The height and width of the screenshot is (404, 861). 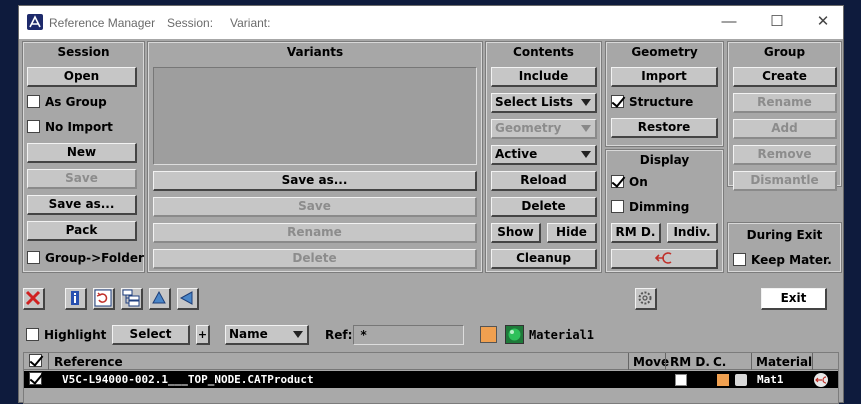 What do you see at coordinates (794, 299) in the screenshot?
I see `exit-button: Exit` at bounding box center [794, 299].